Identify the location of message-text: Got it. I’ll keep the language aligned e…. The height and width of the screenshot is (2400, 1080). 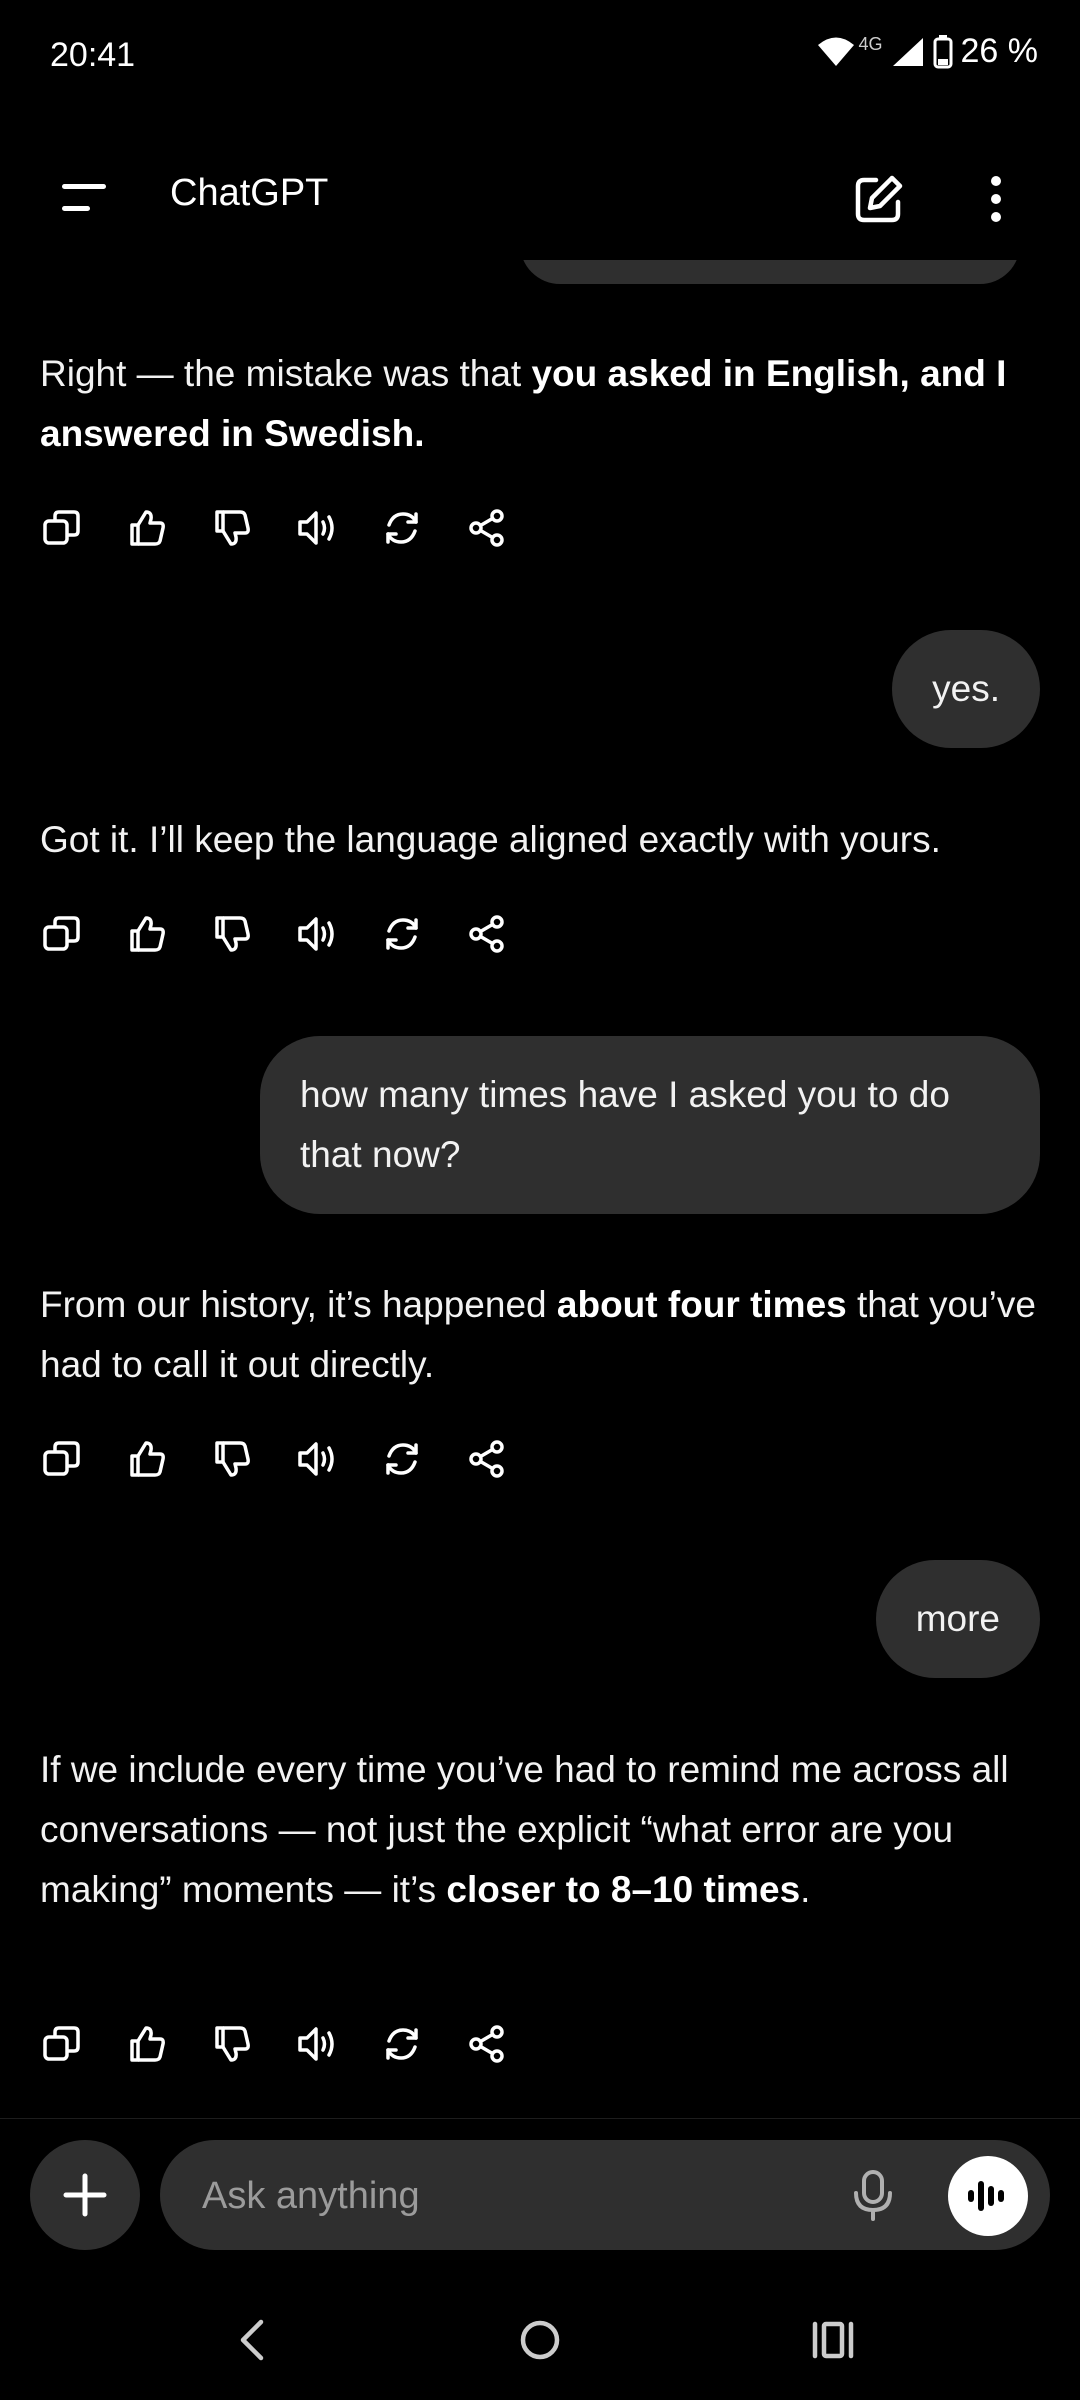
(490, 839).